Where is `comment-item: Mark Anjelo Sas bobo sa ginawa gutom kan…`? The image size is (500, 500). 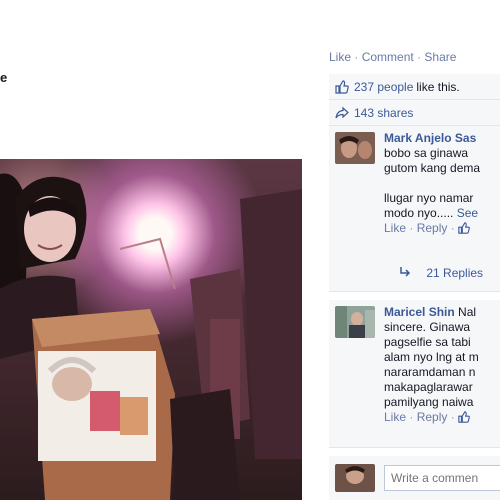
comment-item: Mark Anjelo Sas bobo sa ginawa gutom kan… is located at coordinates (414, 209).